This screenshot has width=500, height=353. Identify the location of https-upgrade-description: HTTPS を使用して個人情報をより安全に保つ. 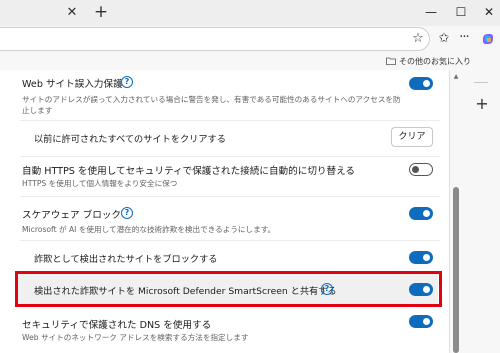
(100, 183).